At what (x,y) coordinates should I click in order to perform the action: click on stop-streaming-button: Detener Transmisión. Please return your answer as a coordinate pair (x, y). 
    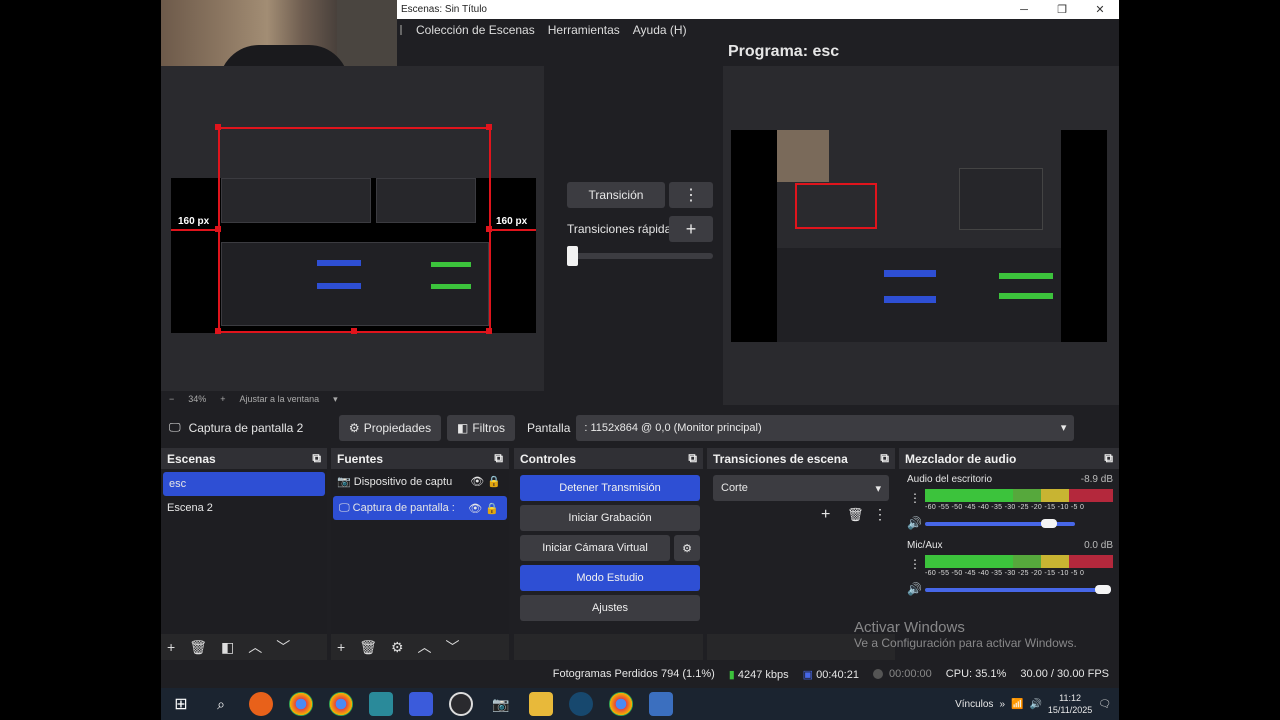
    Looking at the image, I should click on (610, 488).